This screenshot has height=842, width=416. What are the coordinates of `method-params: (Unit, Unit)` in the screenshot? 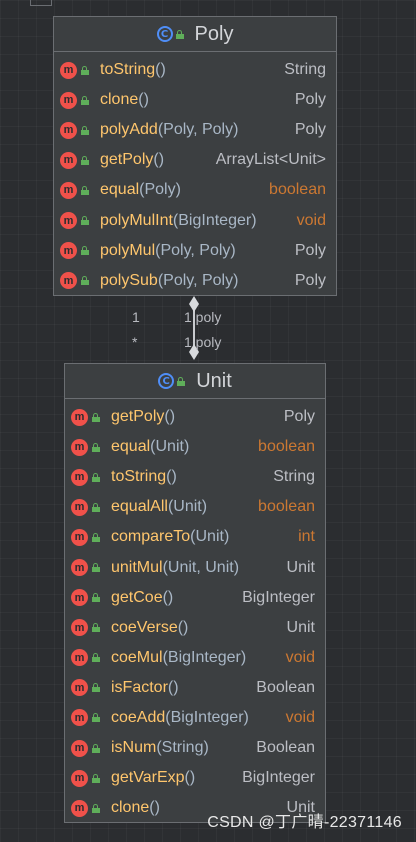 It's located at (201, 567).